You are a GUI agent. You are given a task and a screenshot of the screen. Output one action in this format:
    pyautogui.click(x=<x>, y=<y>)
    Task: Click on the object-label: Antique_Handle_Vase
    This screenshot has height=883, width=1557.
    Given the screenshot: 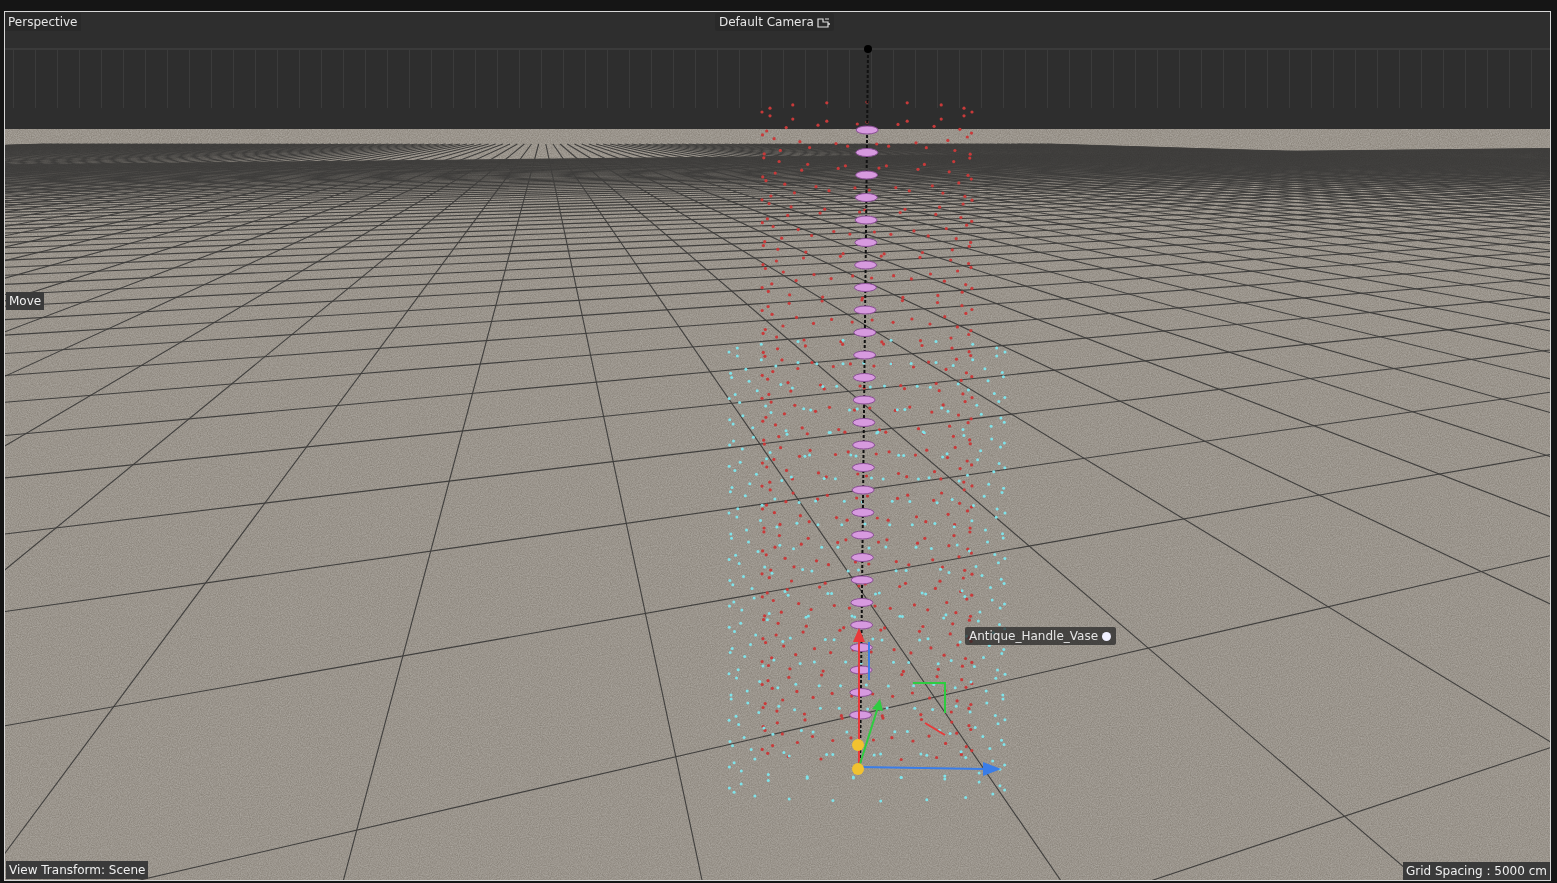 What is the action you would take?
    pyautogui.click(x=1034, y=636)
    